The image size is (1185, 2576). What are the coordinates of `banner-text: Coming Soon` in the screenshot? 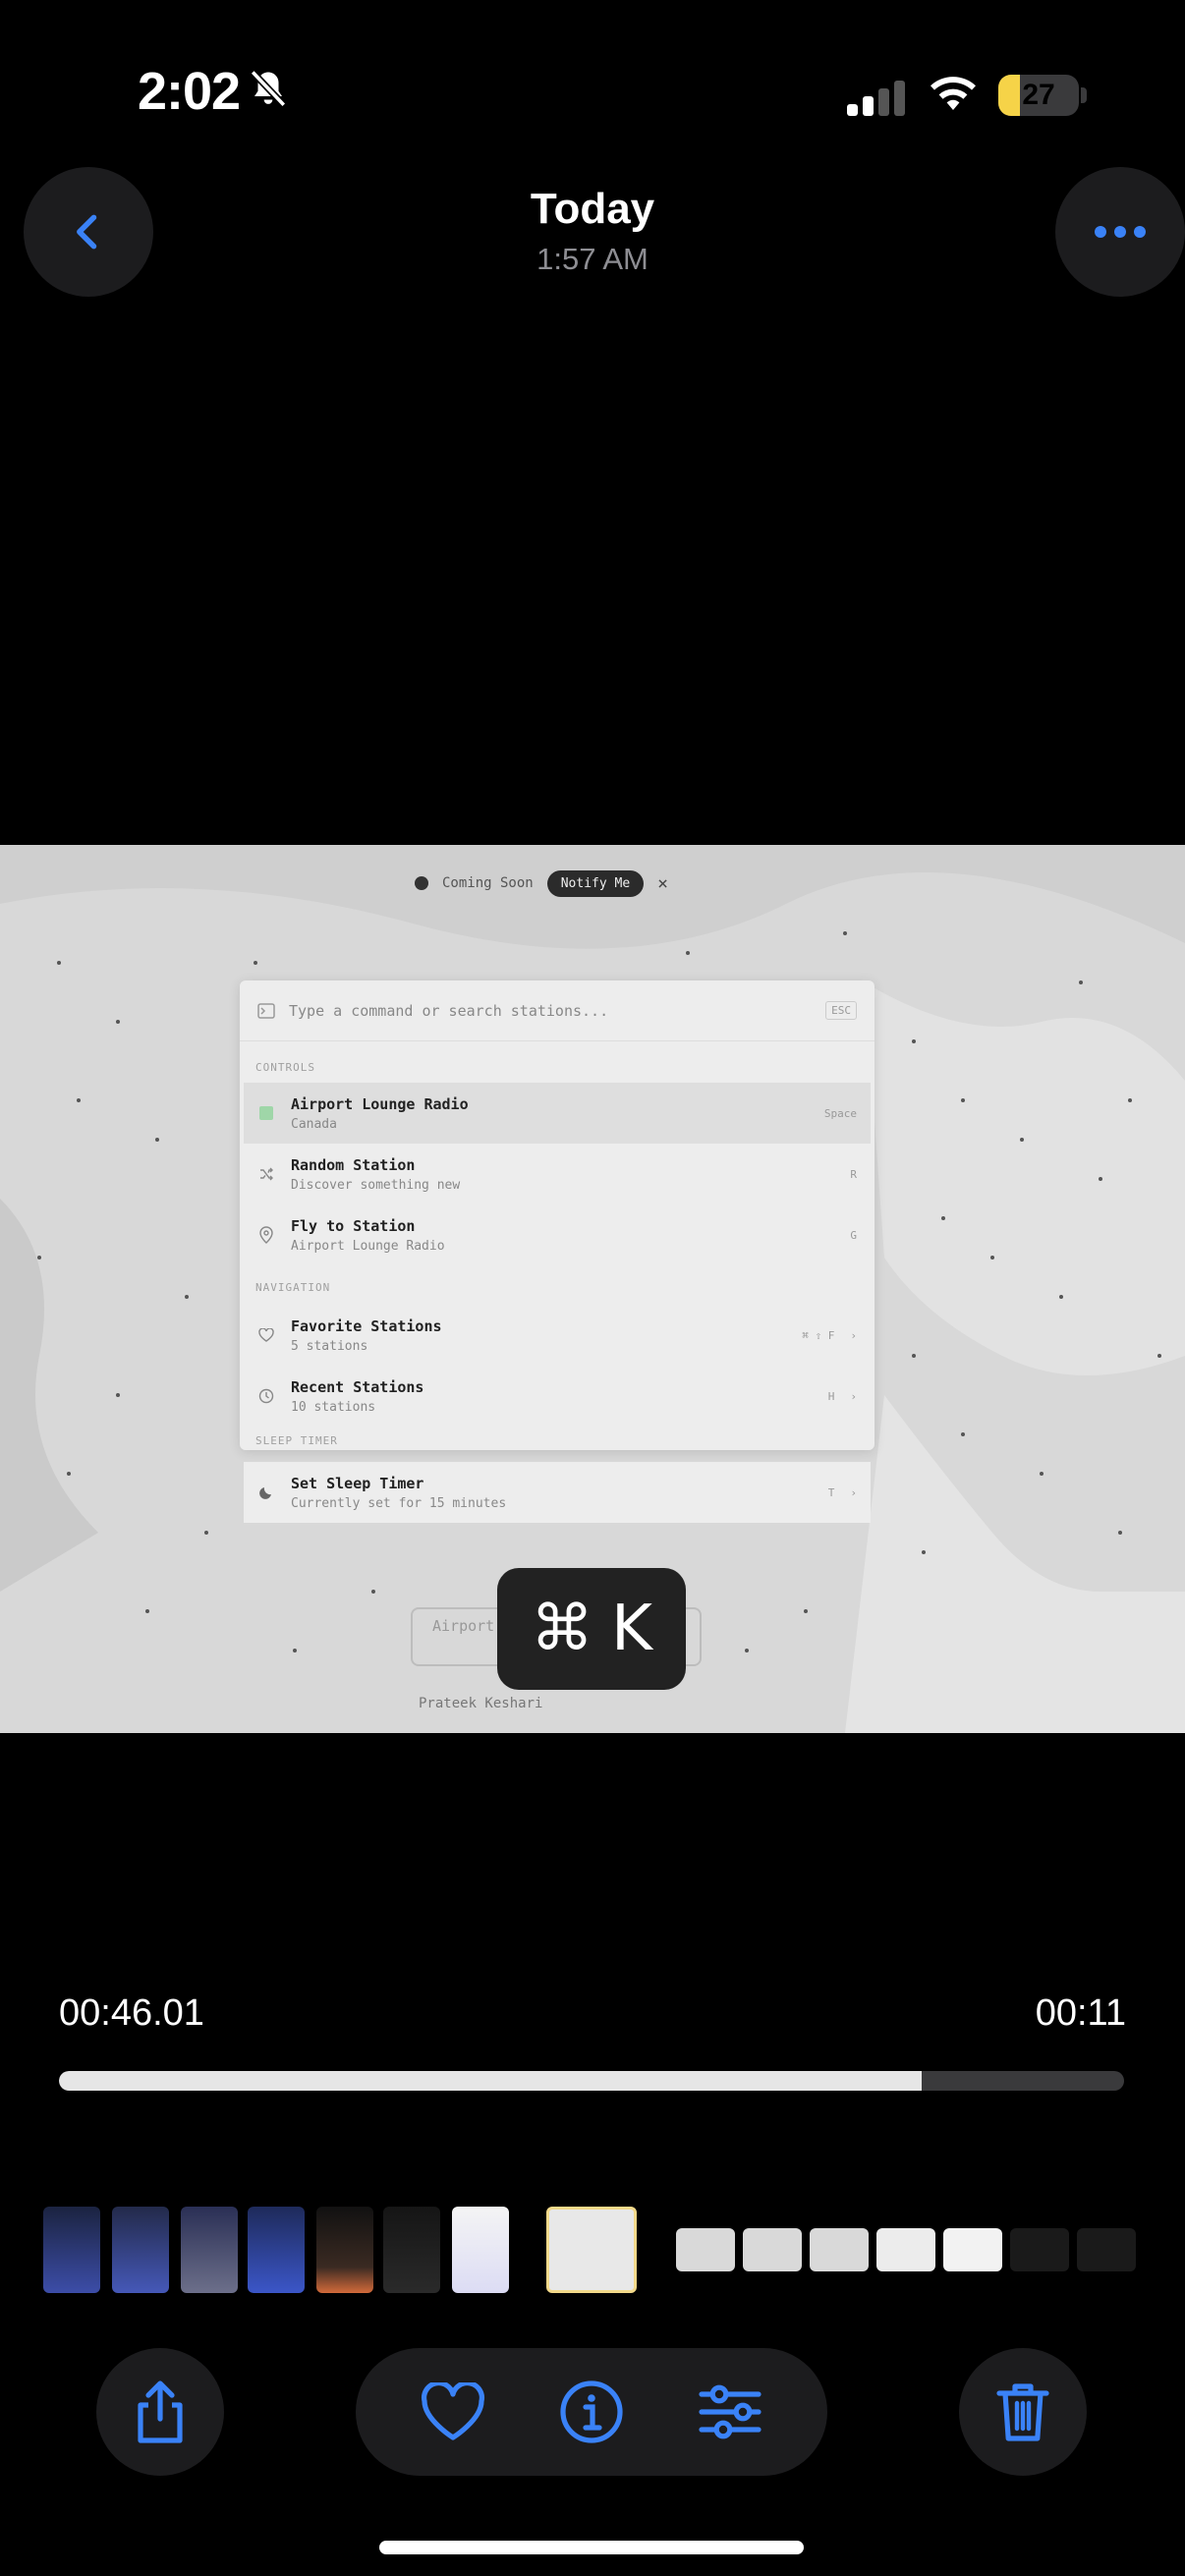 It's located at (488, 883).